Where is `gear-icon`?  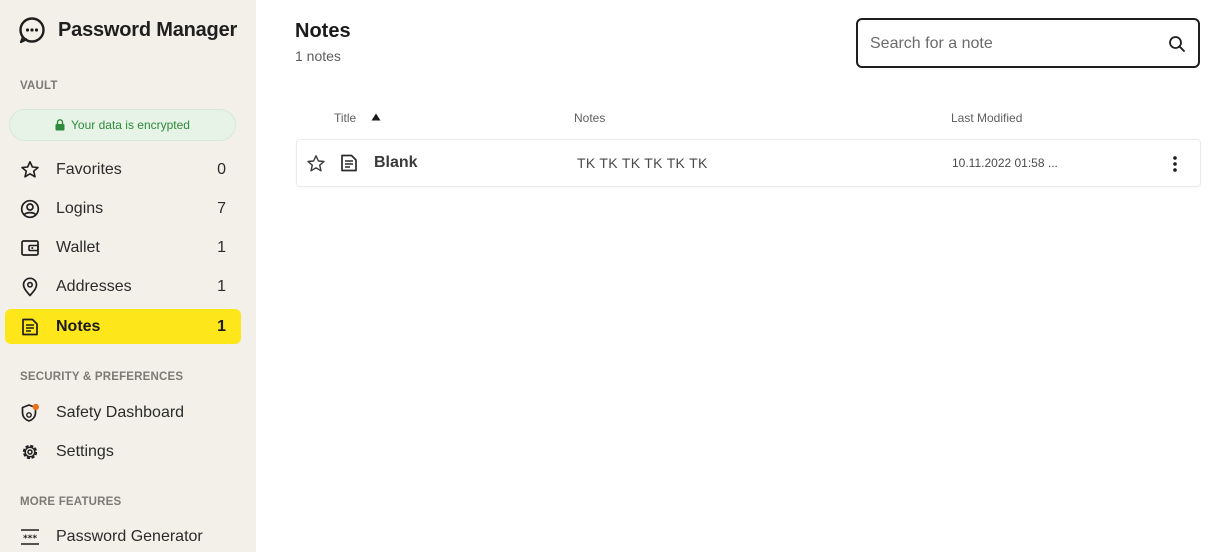
gear-icon is located at coordinates (30, 452).